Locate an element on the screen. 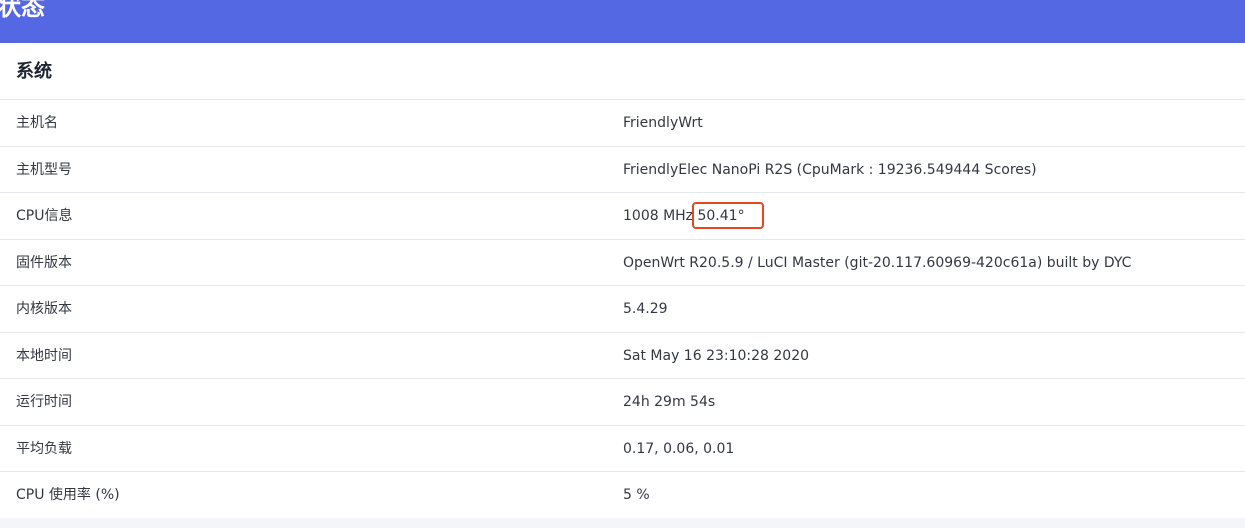 The height and width of the screenshot is (528, 1245). row-local-time: 本地时间 Sat May 16 23:10:28 2020 is located at coordinates (622, 356).